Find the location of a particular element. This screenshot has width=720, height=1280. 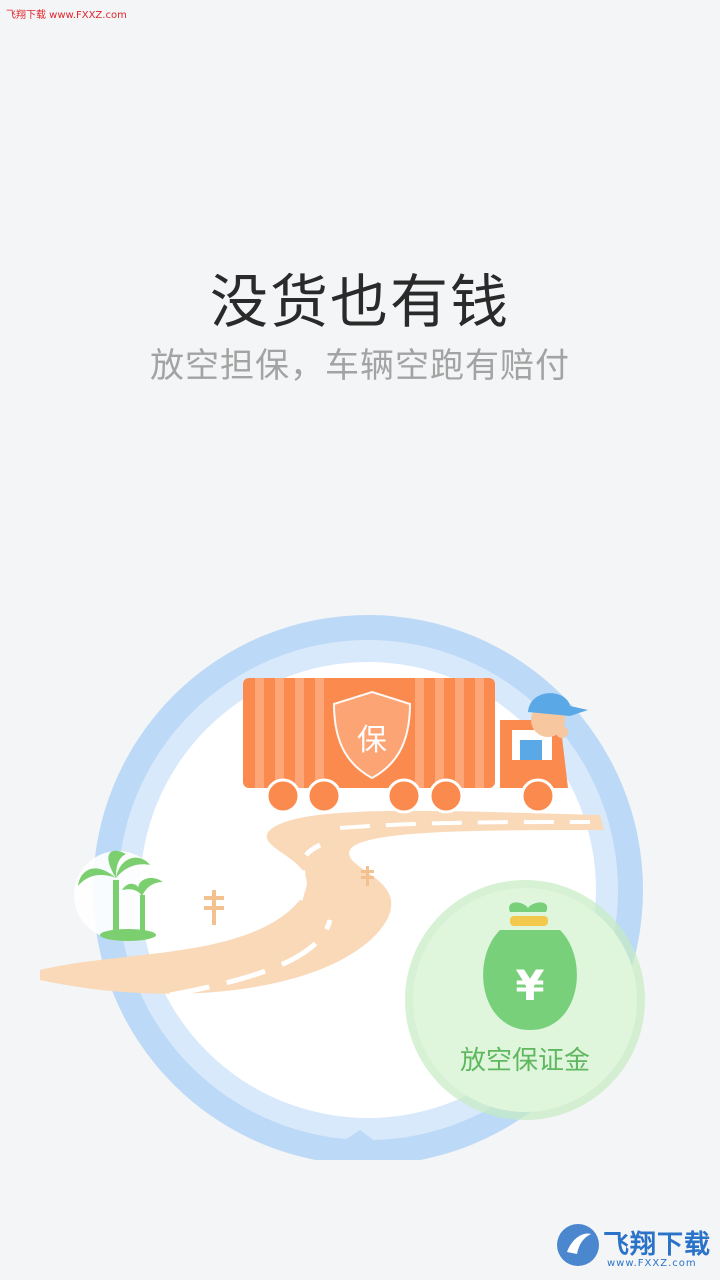

page-title: 没货也有钱 is located at coordinates (359, 302).